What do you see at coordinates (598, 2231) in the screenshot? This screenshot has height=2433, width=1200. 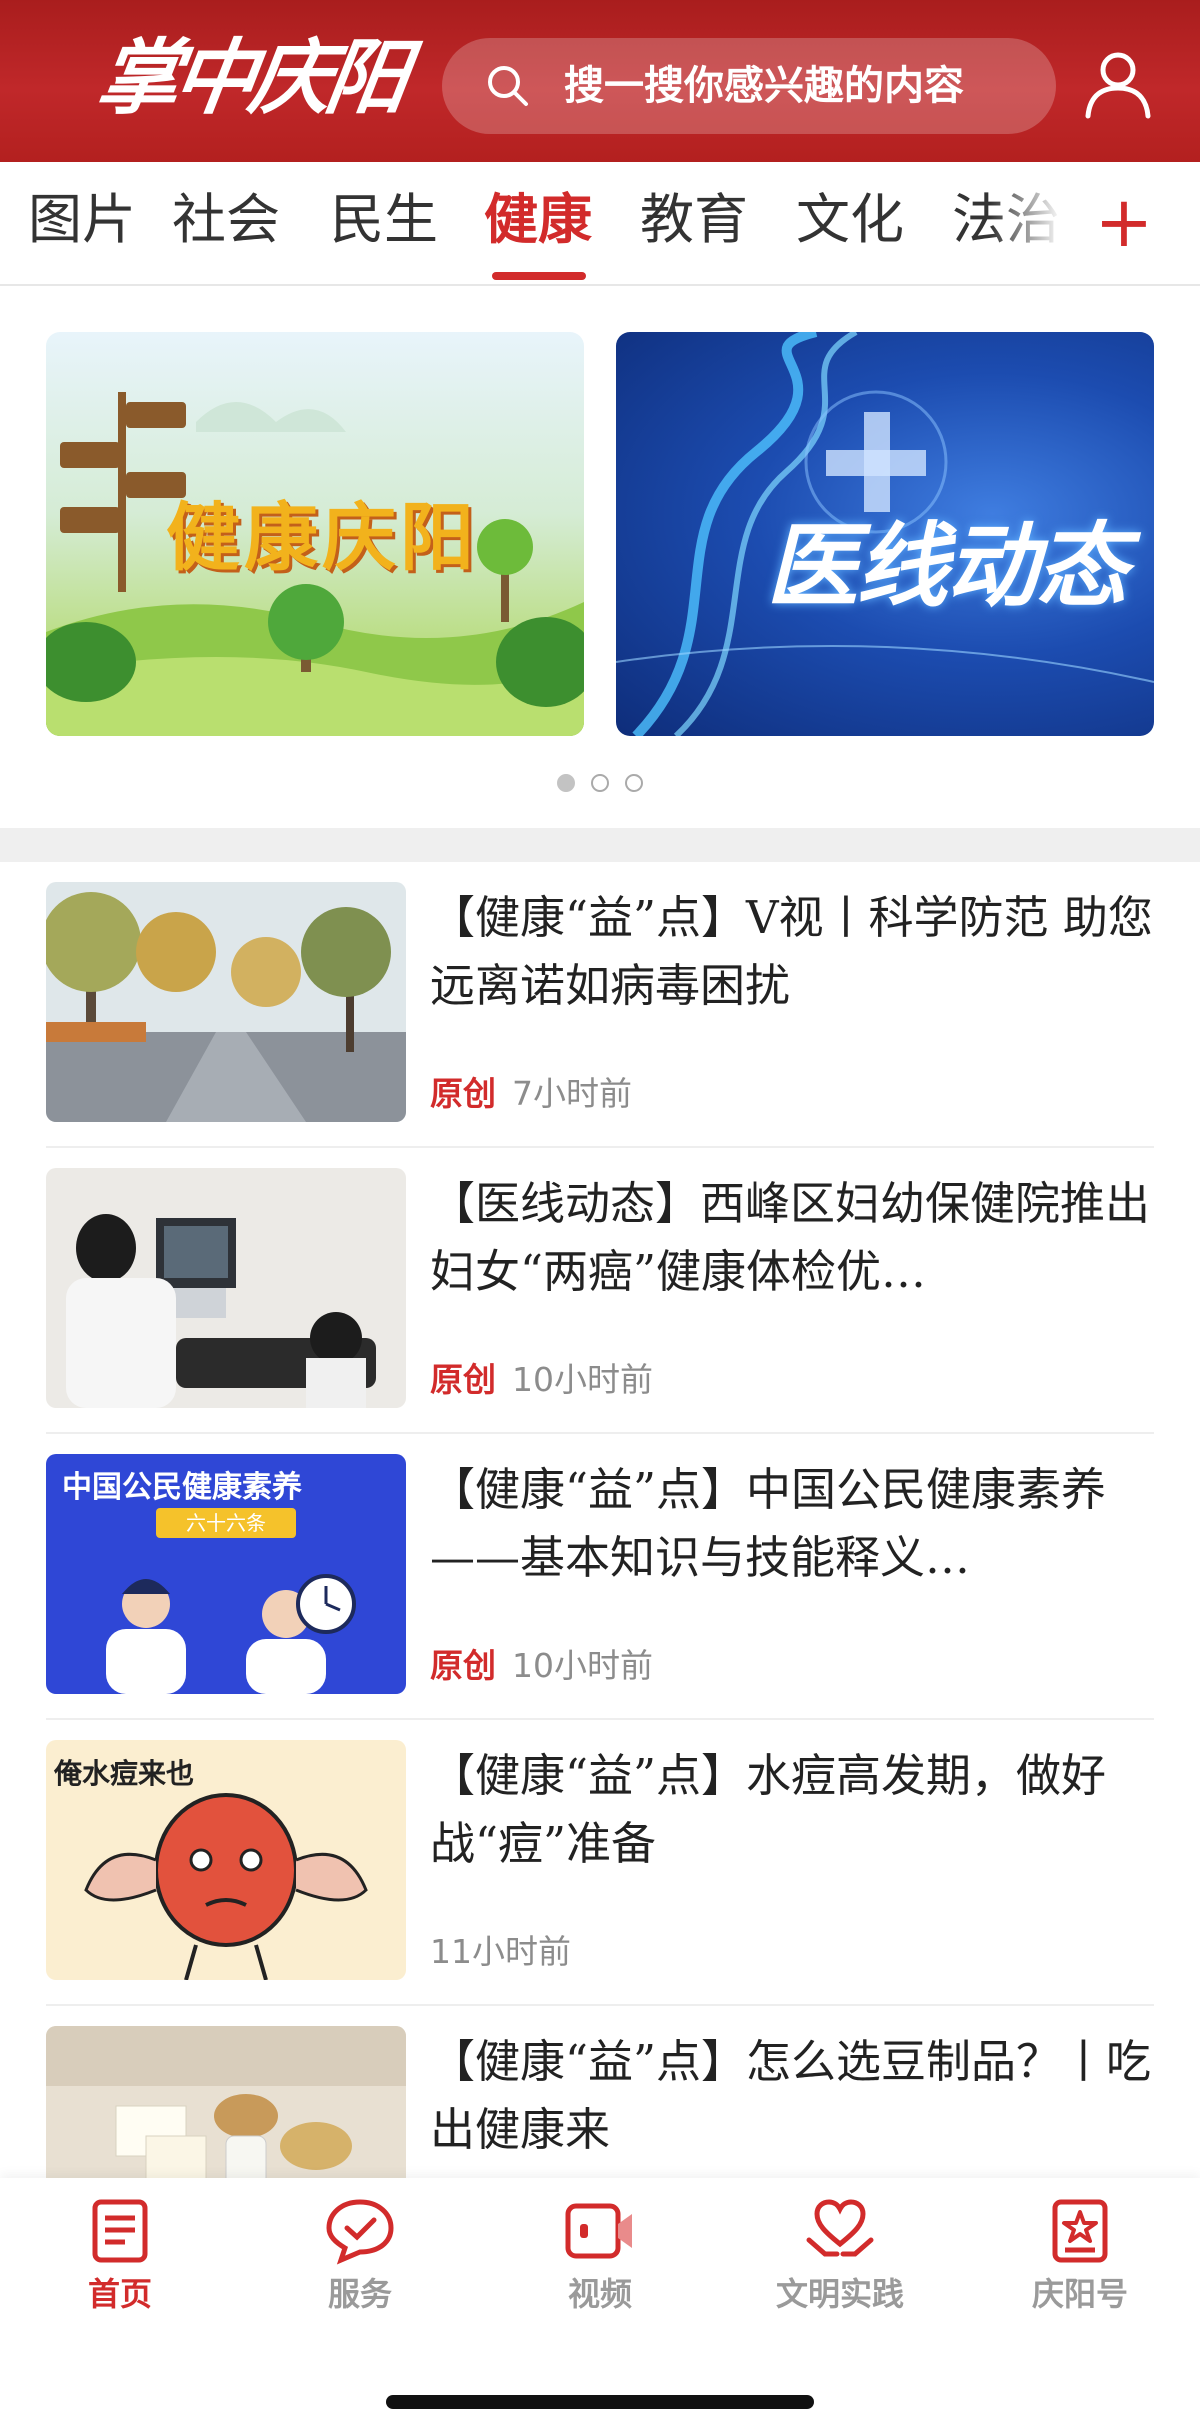 I see `video-icon` at bounding box center [598, 2231].